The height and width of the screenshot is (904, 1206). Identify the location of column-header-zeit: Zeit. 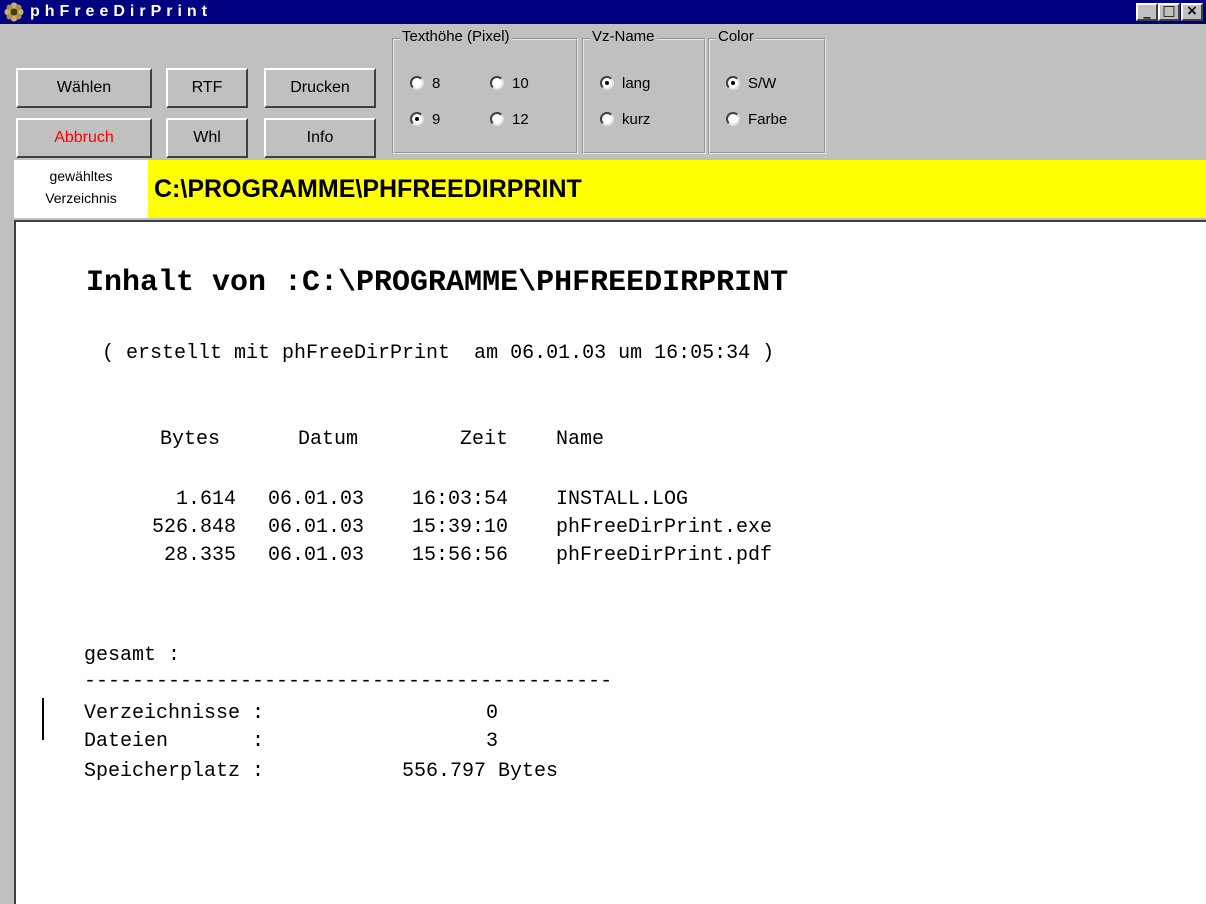
(484, 439).